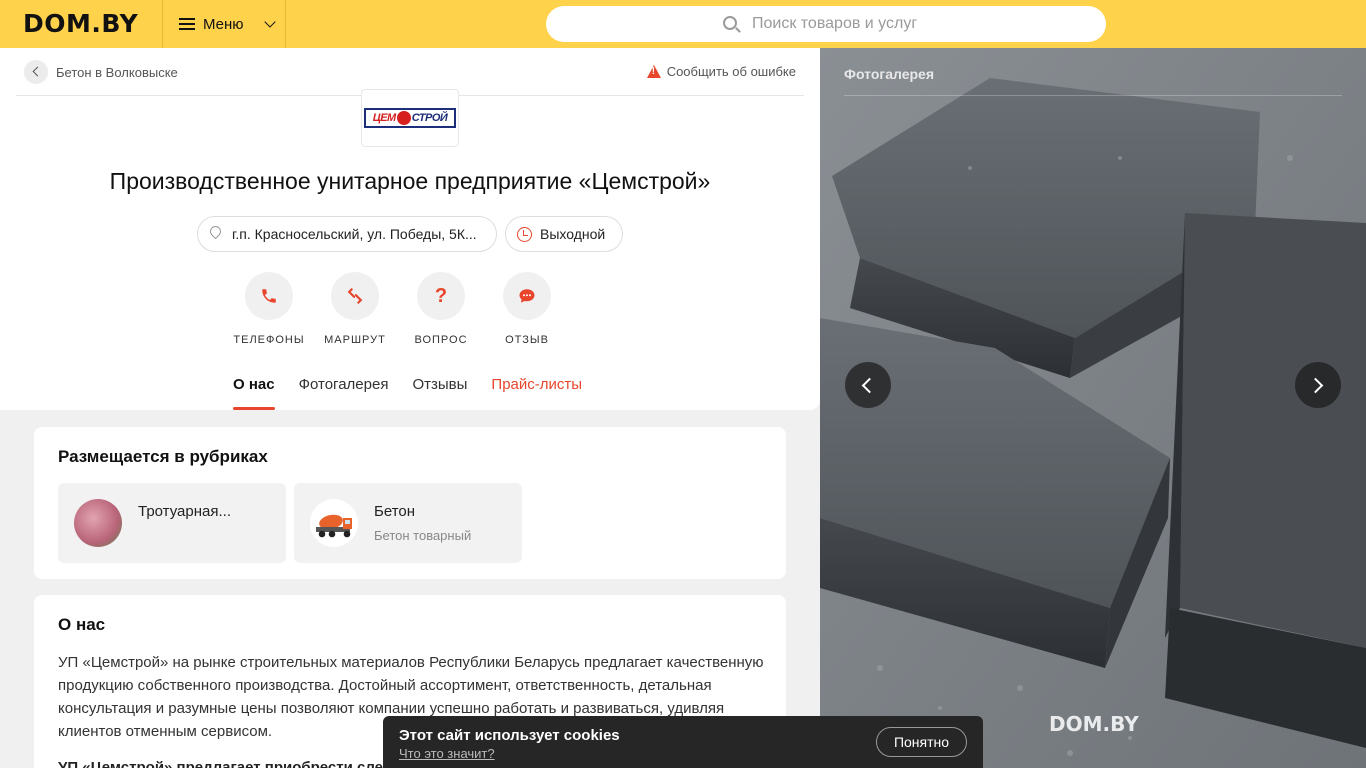  What do you see at coordinates (1093, 95) in the screenshot?
I see `gallery-divider` at bounding box center [1093, 95].